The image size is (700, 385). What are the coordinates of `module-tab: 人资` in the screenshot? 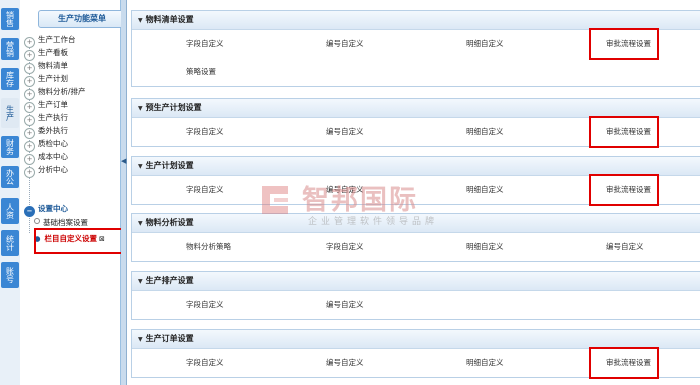 It's located at (10, 211).